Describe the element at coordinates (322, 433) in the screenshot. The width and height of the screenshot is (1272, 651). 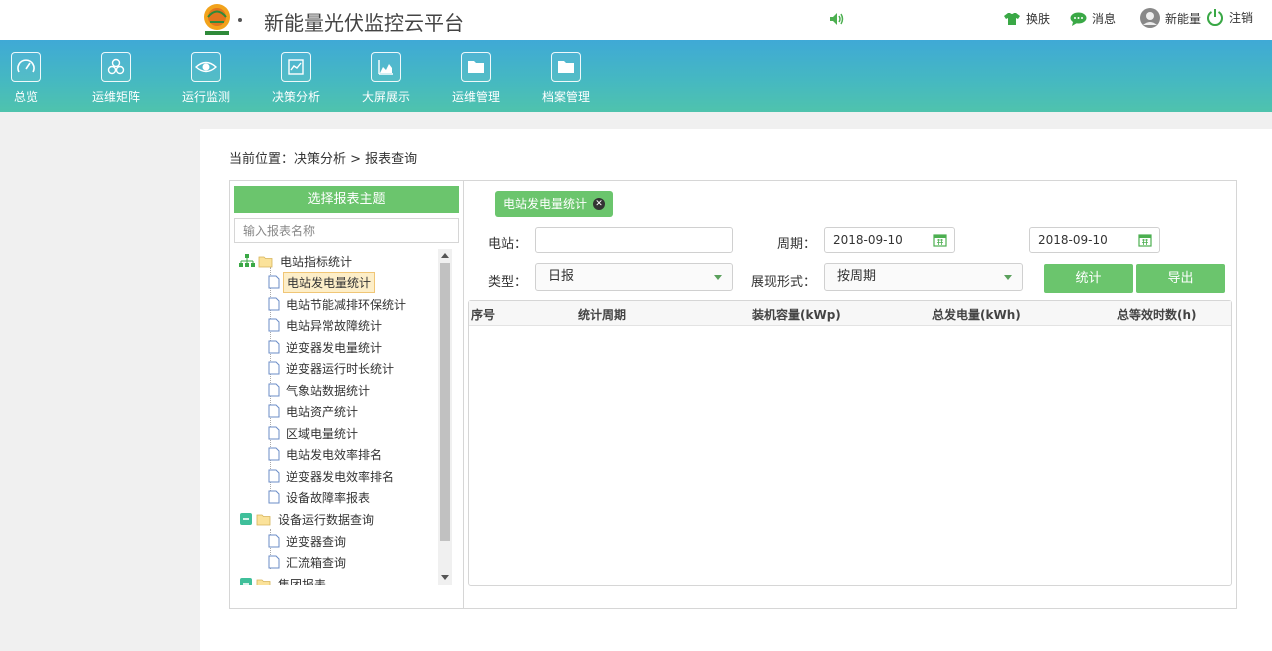
I see `tree-item-label: 区域电量统计` at that location.